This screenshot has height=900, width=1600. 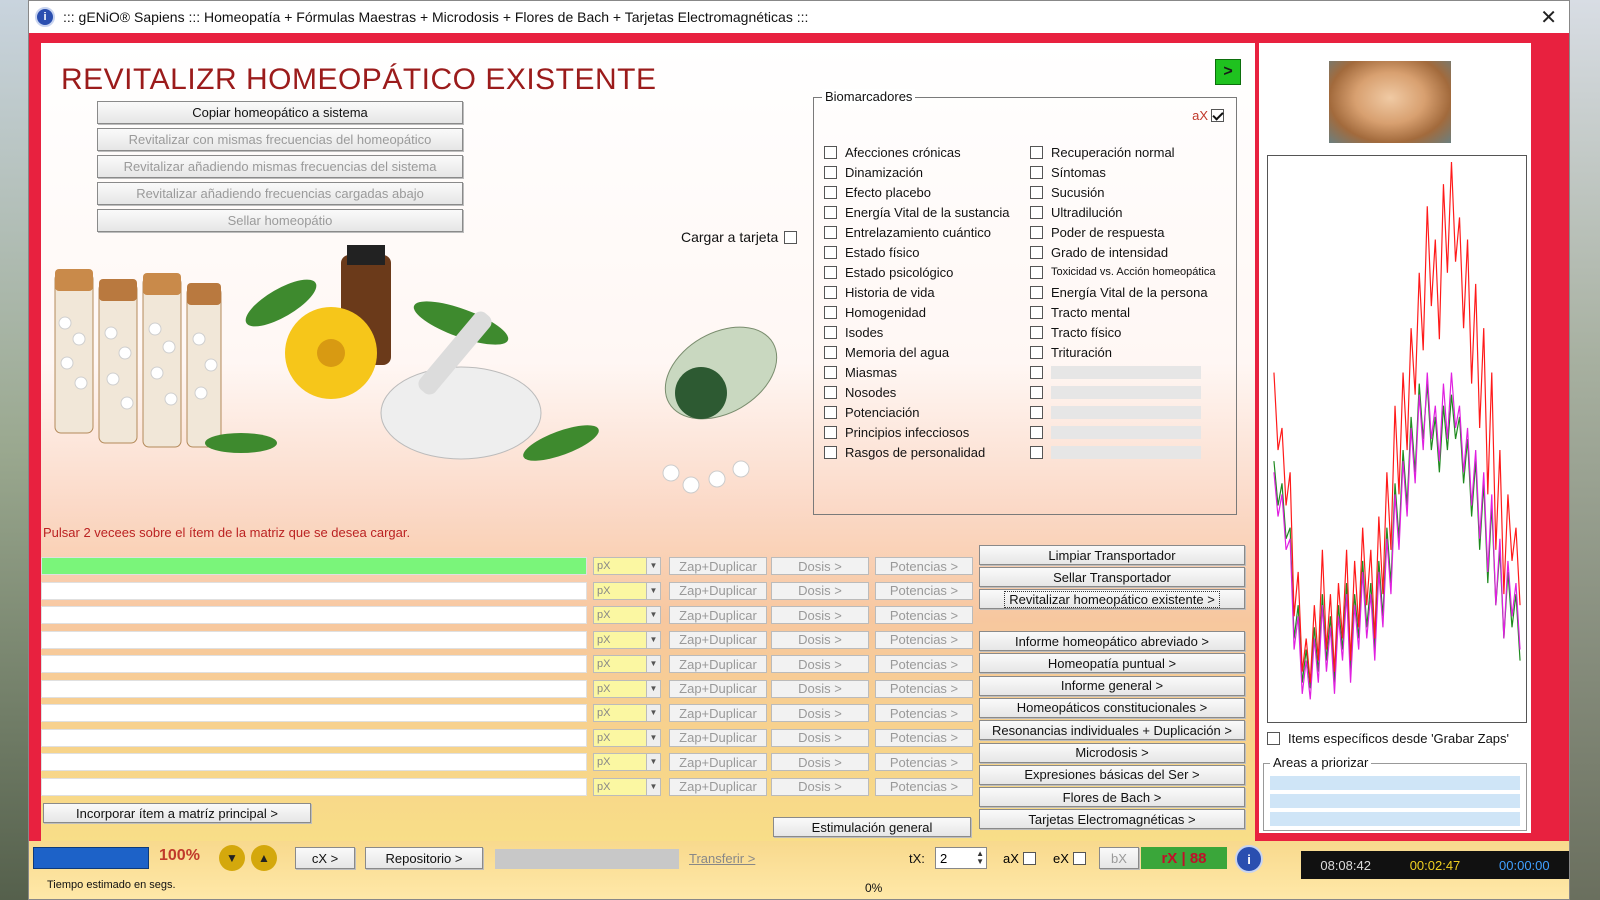 What do you see at coordinates (1112, 685) in the screenshot?
I see `report-button: Informe general >` at bounding box center [1112, 685].